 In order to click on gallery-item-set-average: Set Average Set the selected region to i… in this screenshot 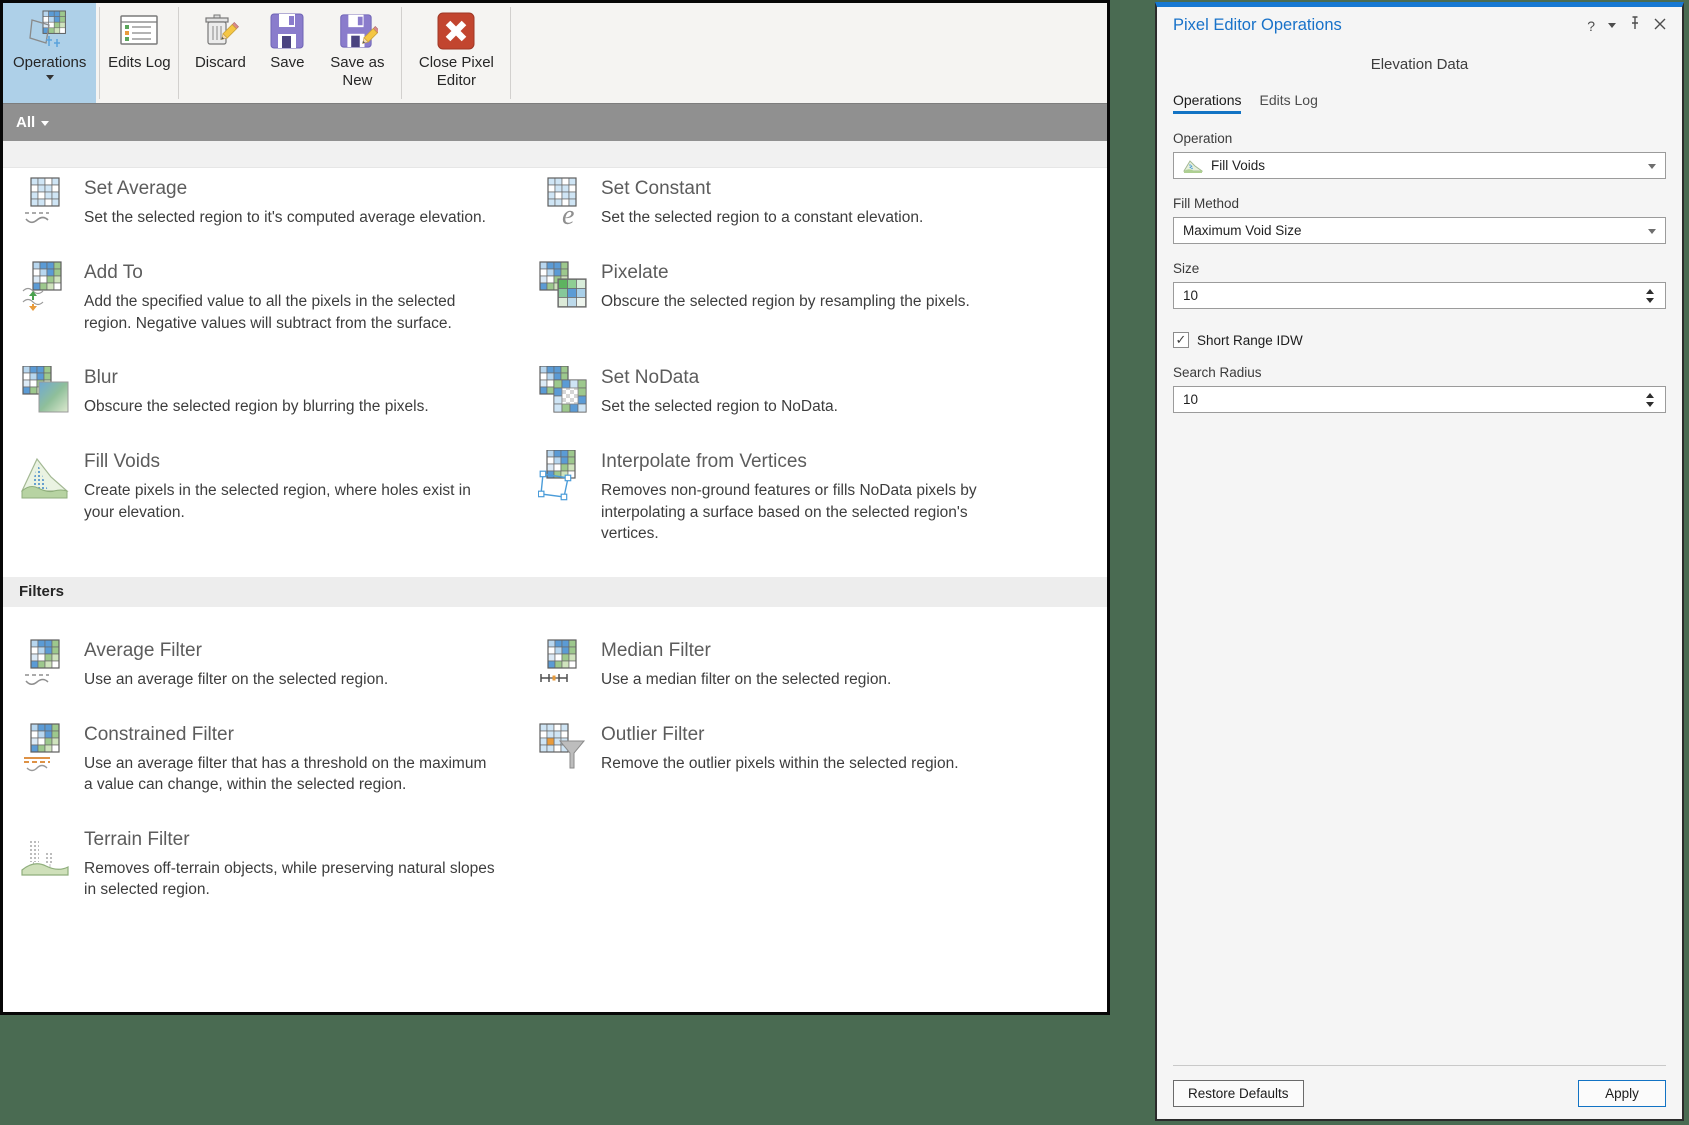, I will do `click(261, 203)`.